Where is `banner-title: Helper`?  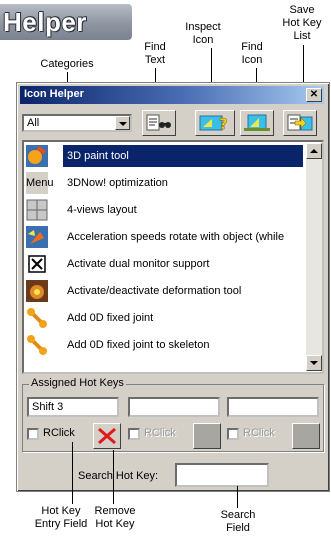 banner-title: Helper is located at coordinates (45, 22).